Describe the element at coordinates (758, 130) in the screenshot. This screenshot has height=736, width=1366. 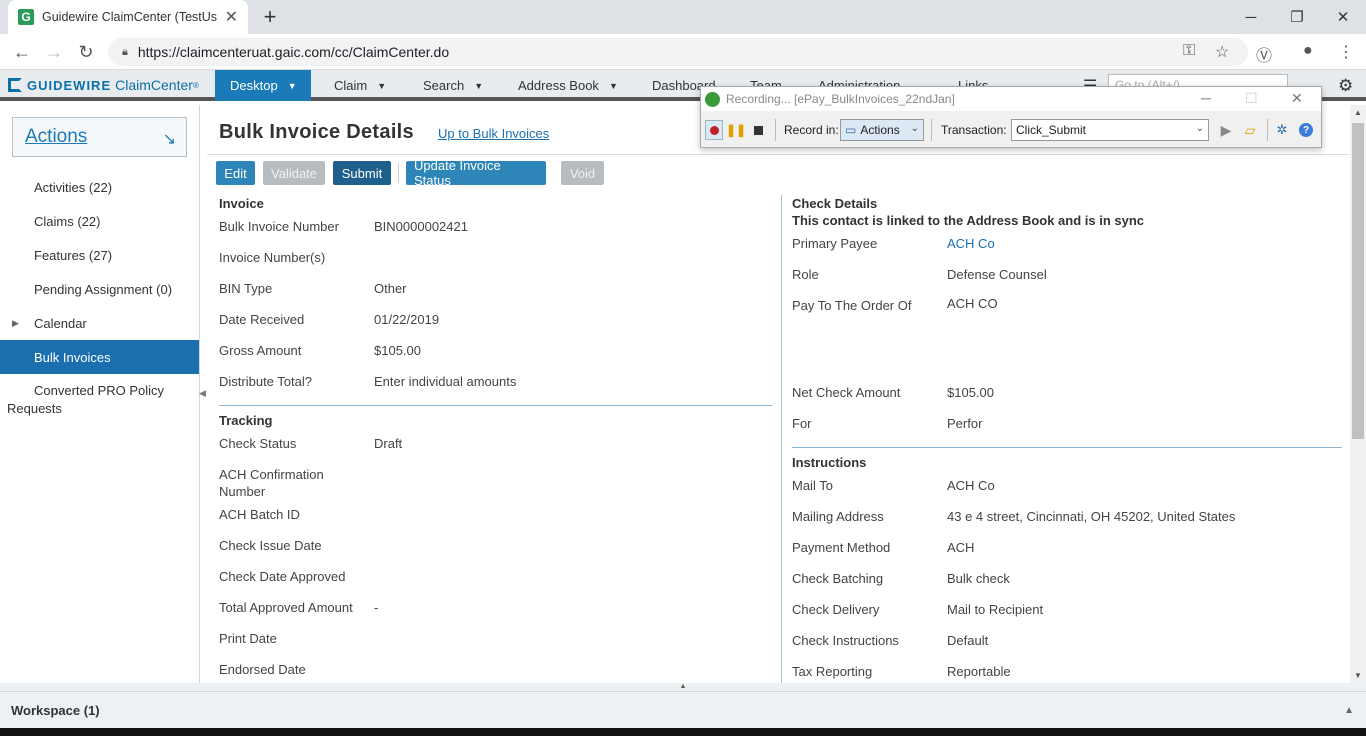
I see `stop-icon` at that location.